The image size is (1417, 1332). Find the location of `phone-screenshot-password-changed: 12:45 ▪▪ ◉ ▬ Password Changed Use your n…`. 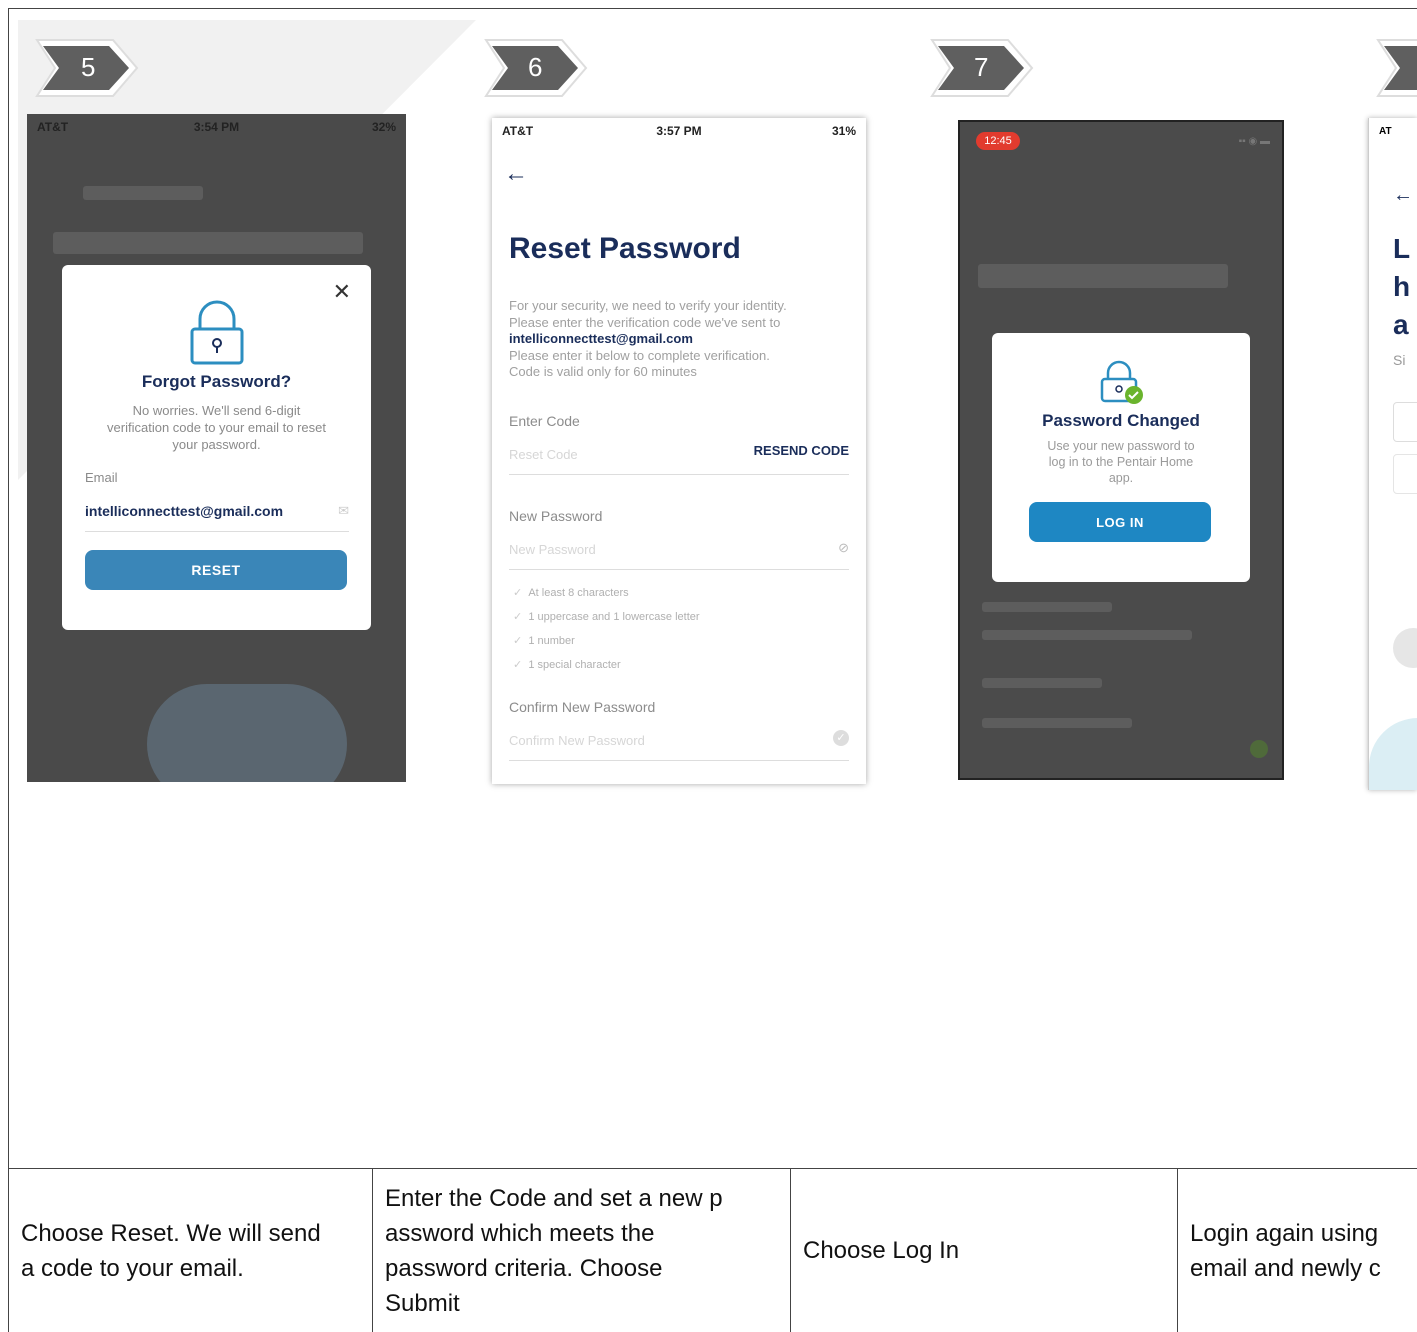

phone-screenshot-password-changed: 12:45 ▪▪ ◉ ▬ Password Changed Use your n… is located at coordinates (1121, 450).